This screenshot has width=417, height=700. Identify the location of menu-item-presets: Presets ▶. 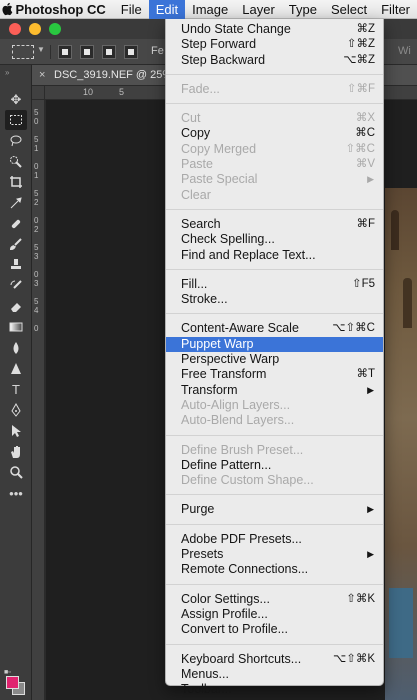
(274, 554).